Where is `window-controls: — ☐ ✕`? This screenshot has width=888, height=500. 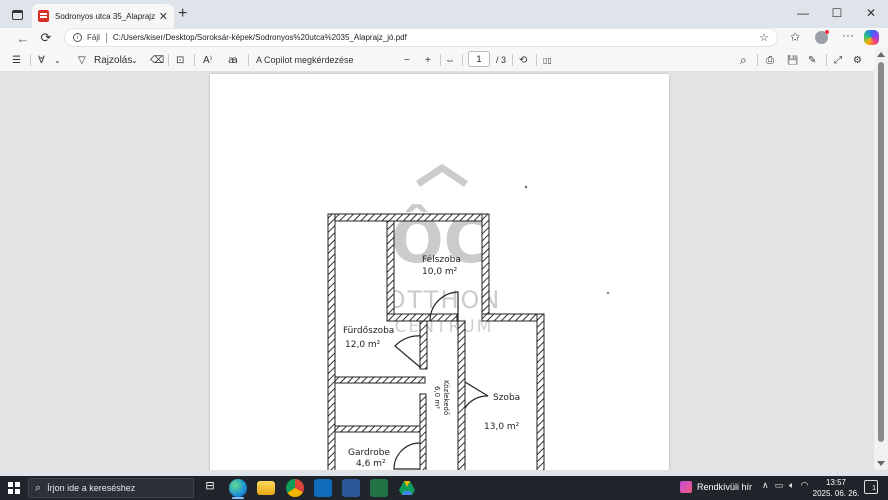
window-controls: — ☐ ✕ is located at coordinates (837, 14).